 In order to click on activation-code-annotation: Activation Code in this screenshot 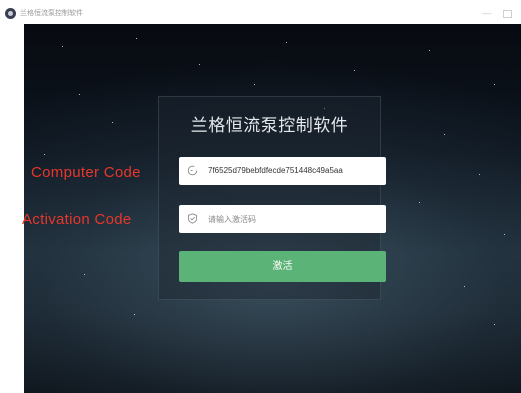, I will do `click(77, 219)`.